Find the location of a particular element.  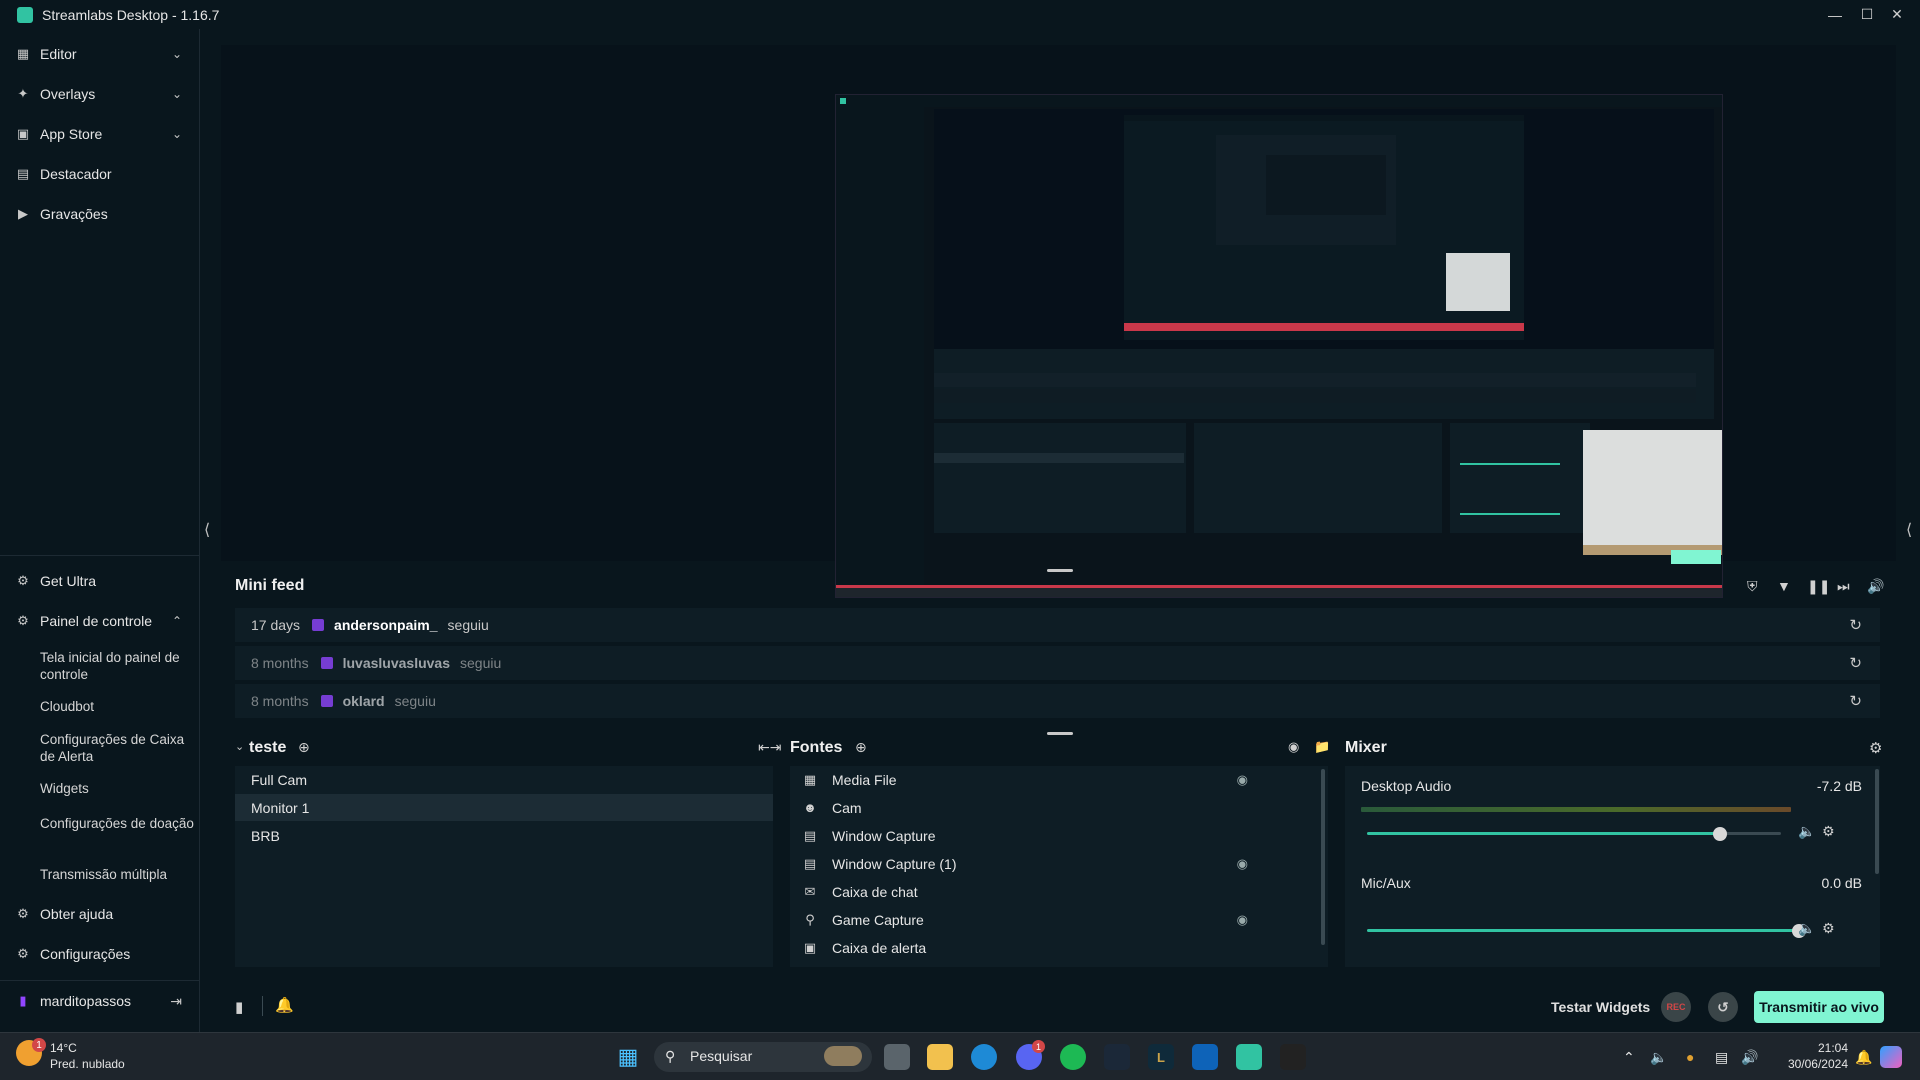

streamlabs-taskbar-icon is located at coordinates (1249, 1057).